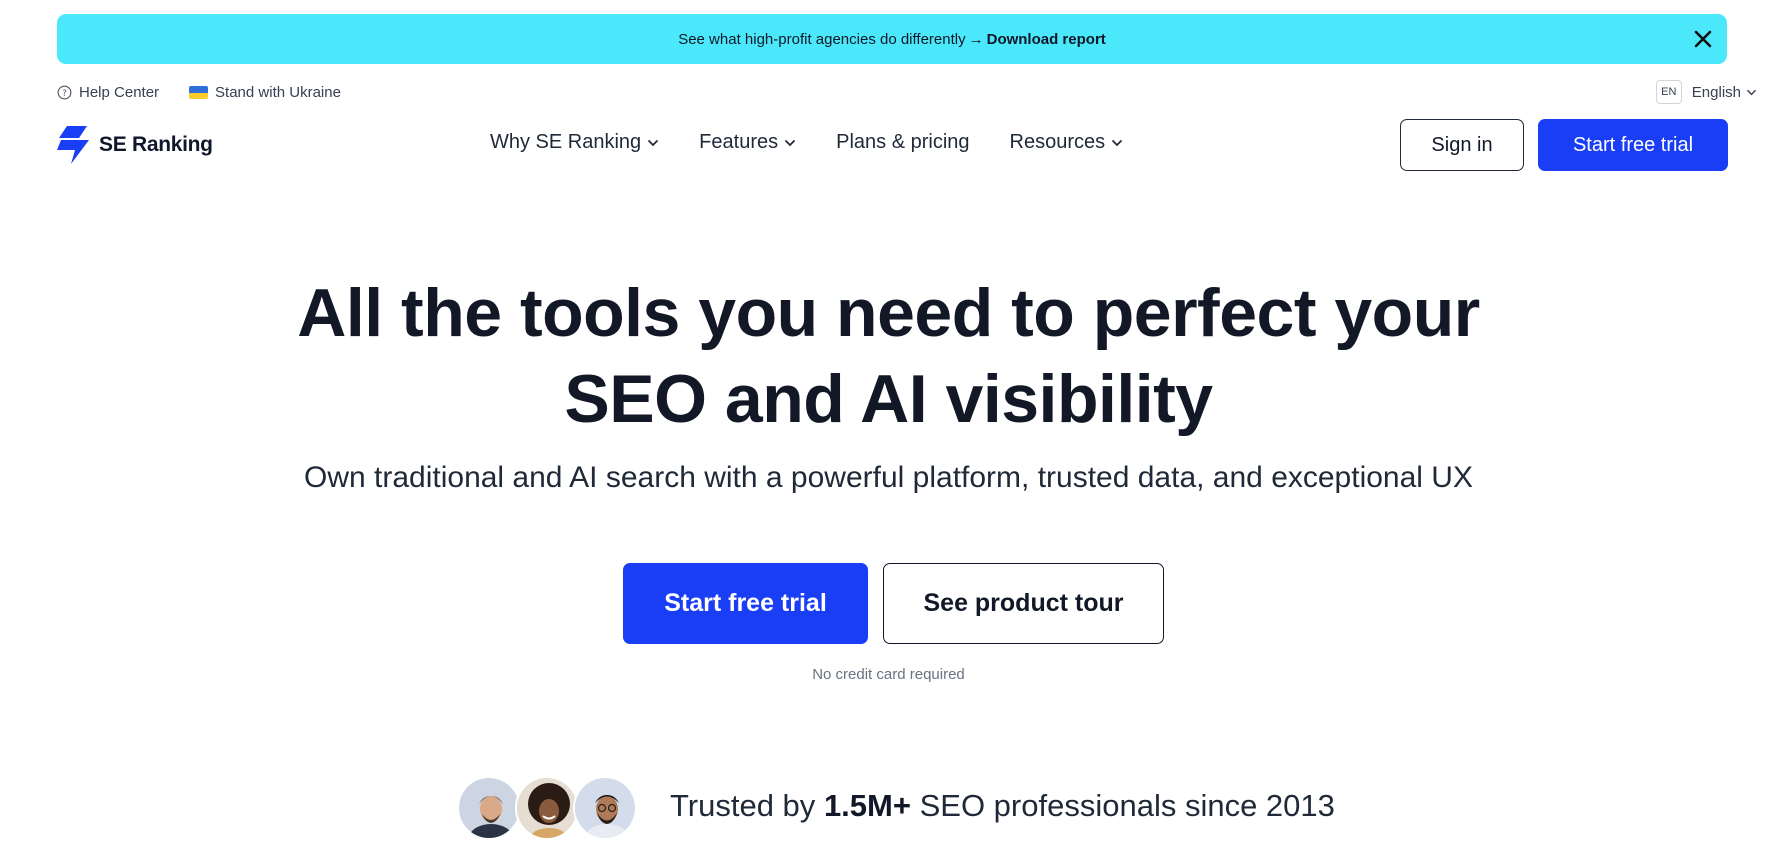  What do you see at coordinates (976, 39) in the screenshot?
I see `arrow-right-icon: →` at bounding box center [976, 39].